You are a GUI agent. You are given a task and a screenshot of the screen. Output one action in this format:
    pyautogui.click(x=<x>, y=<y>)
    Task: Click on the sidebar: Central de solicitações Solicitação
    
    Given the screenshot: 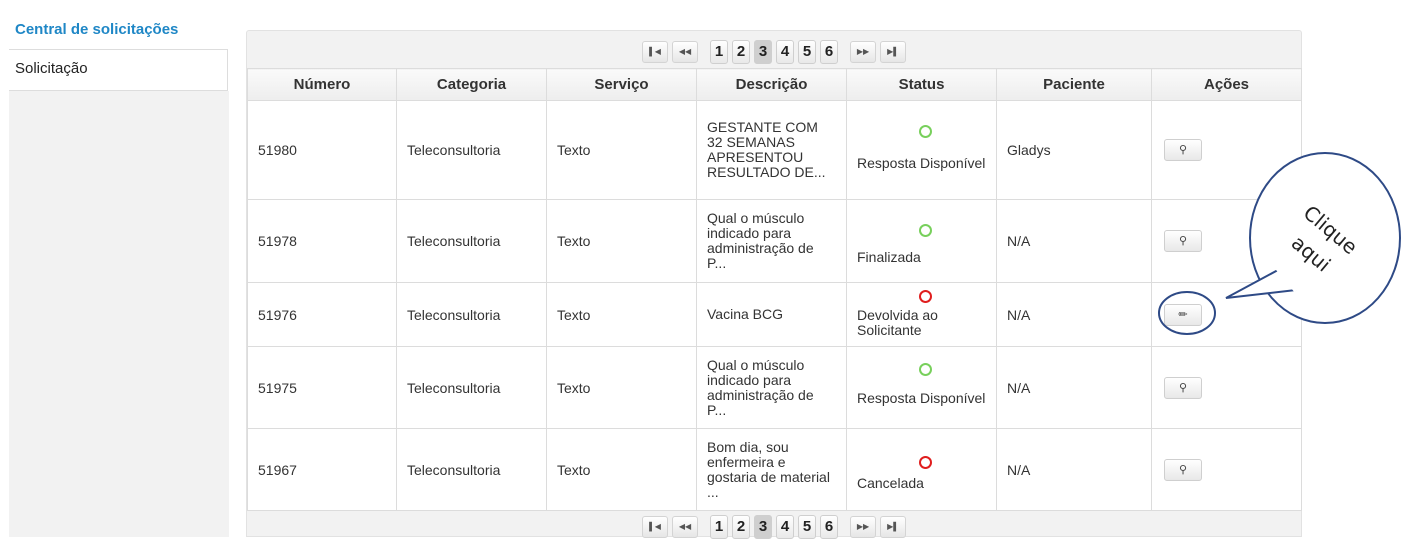 What is the action you would take?
    pyautogui.click(x=118, y=51)
    